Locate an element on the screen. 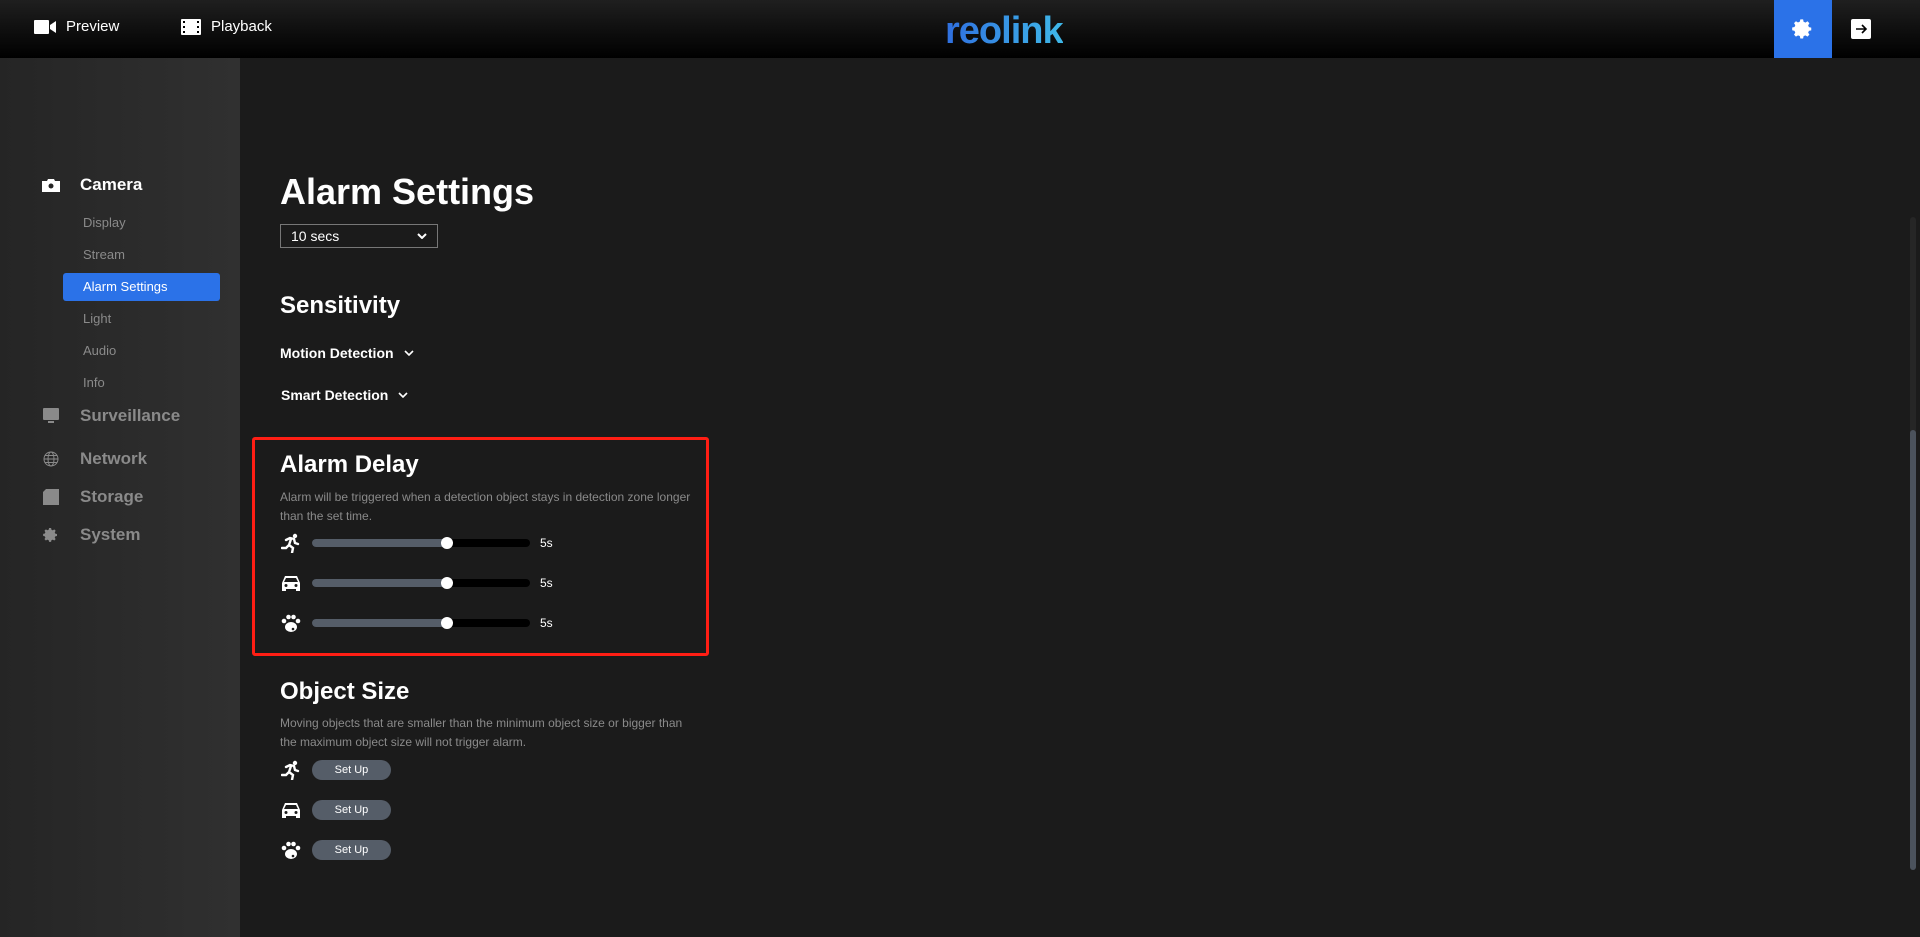  logout-button is located at coordinates (1861, 29).